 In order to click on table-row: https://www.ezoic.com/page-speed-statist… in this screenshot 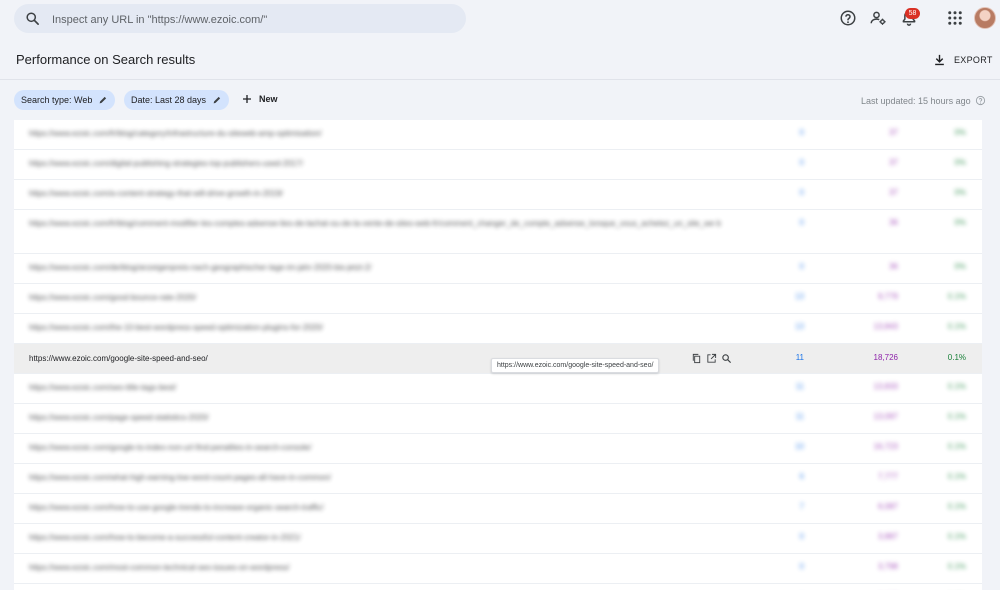, I will do `click(498, 419)`.